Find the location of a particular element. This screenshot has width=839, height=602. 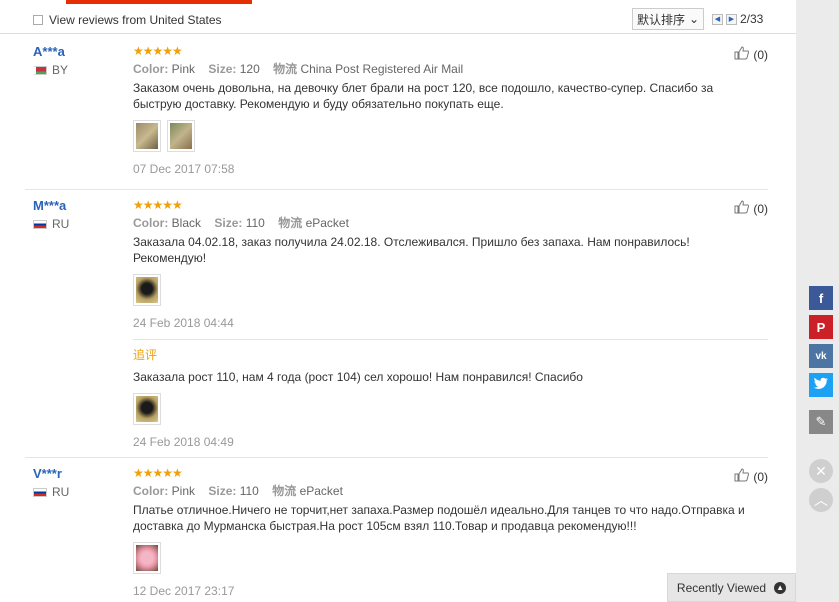

pinterest-icon: P is located at coordinates (821, 327).